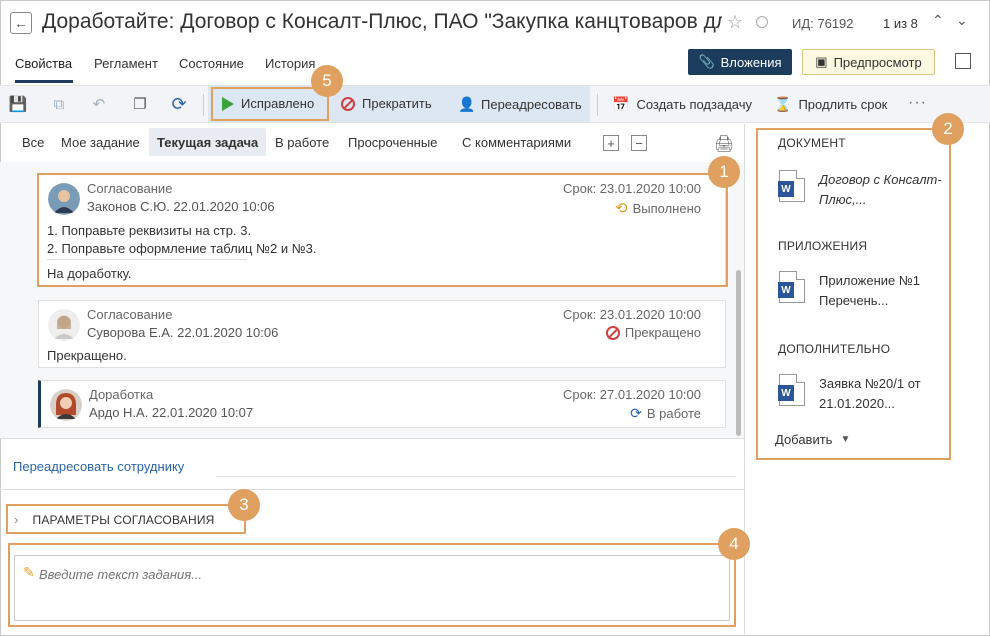 This screenshot has width=990, height=636. I want to click on paperclip-icon: 📎, so click(706, 61).